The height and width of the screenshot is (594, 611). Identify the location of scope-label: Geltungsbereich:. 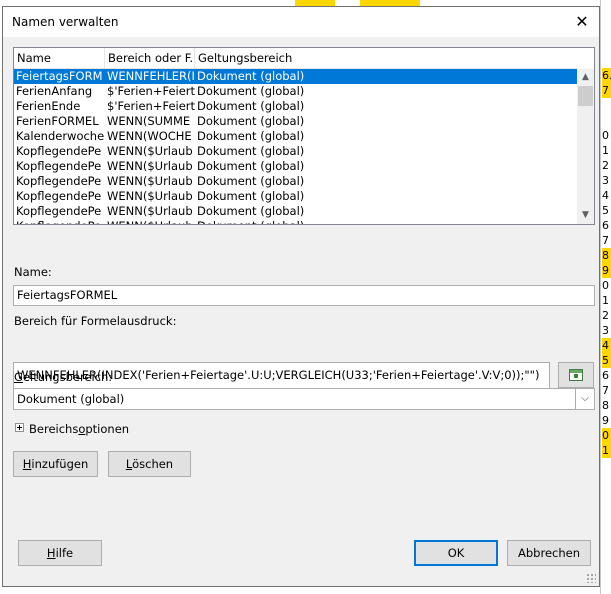
(63, 377).